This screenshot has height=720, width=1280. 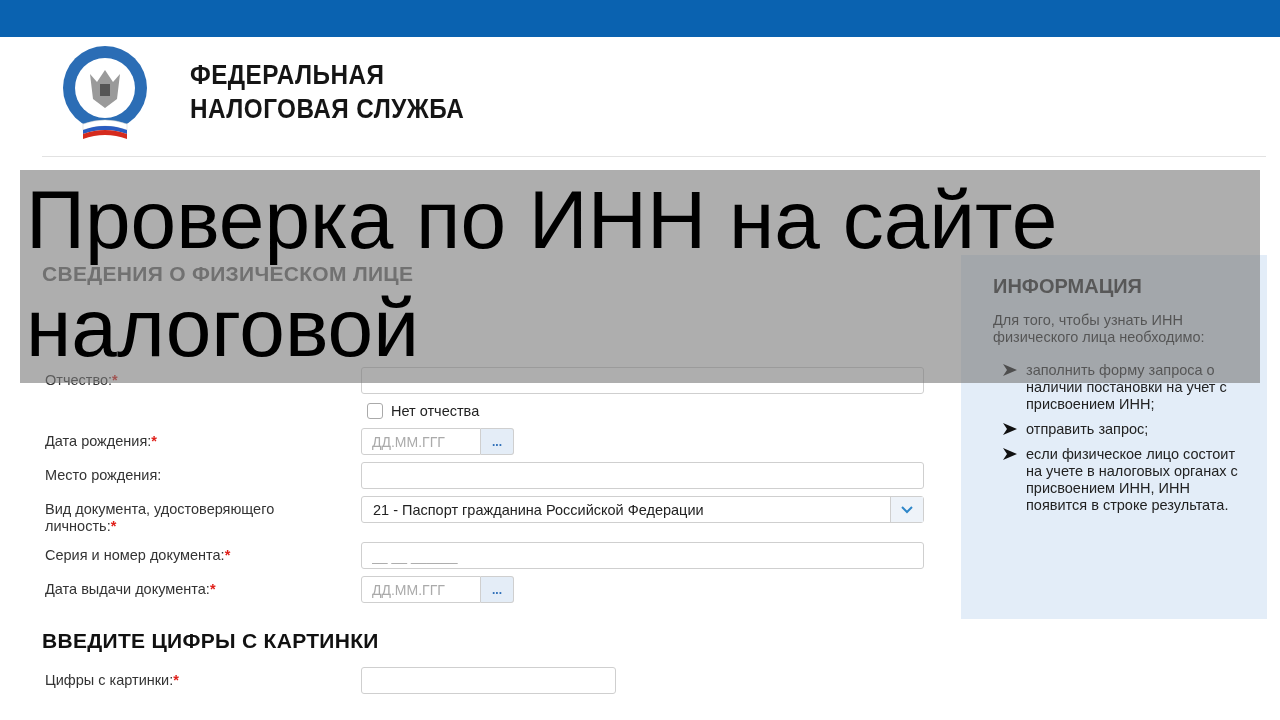 What do you see at coordinates (103, 475) in the screenshot?
I see `field-label: Место рождения:` at bounding box center [103, 475].